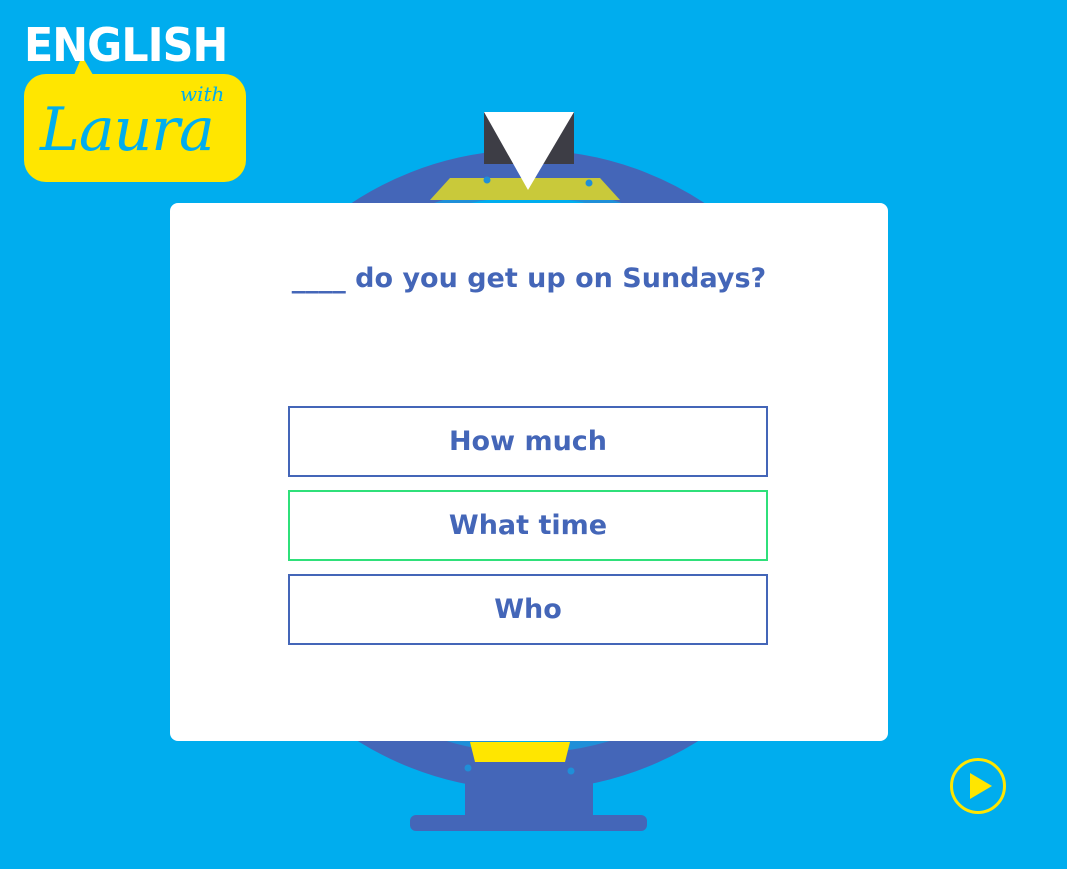 Image resolution: width=1067 pixels, height=869 pixels. I want to click on answer-option-what-time: What time, so click(528, 525).